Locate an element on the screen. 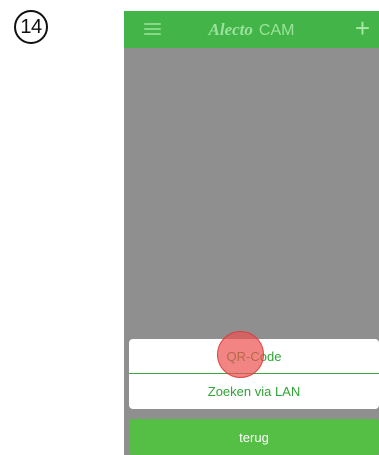 This screenshot has width=379, height=455. app-title-suffix: CAM is located at coordinates (276, 30).